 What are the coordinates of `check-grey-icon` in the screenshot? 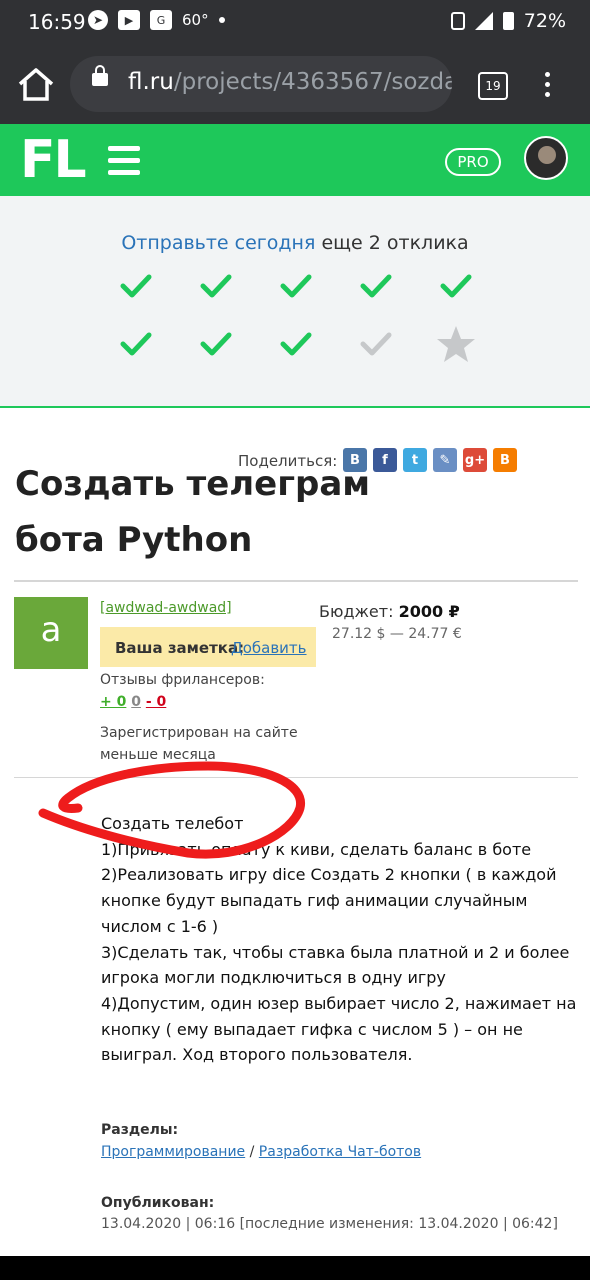 It's located at (376, 344).